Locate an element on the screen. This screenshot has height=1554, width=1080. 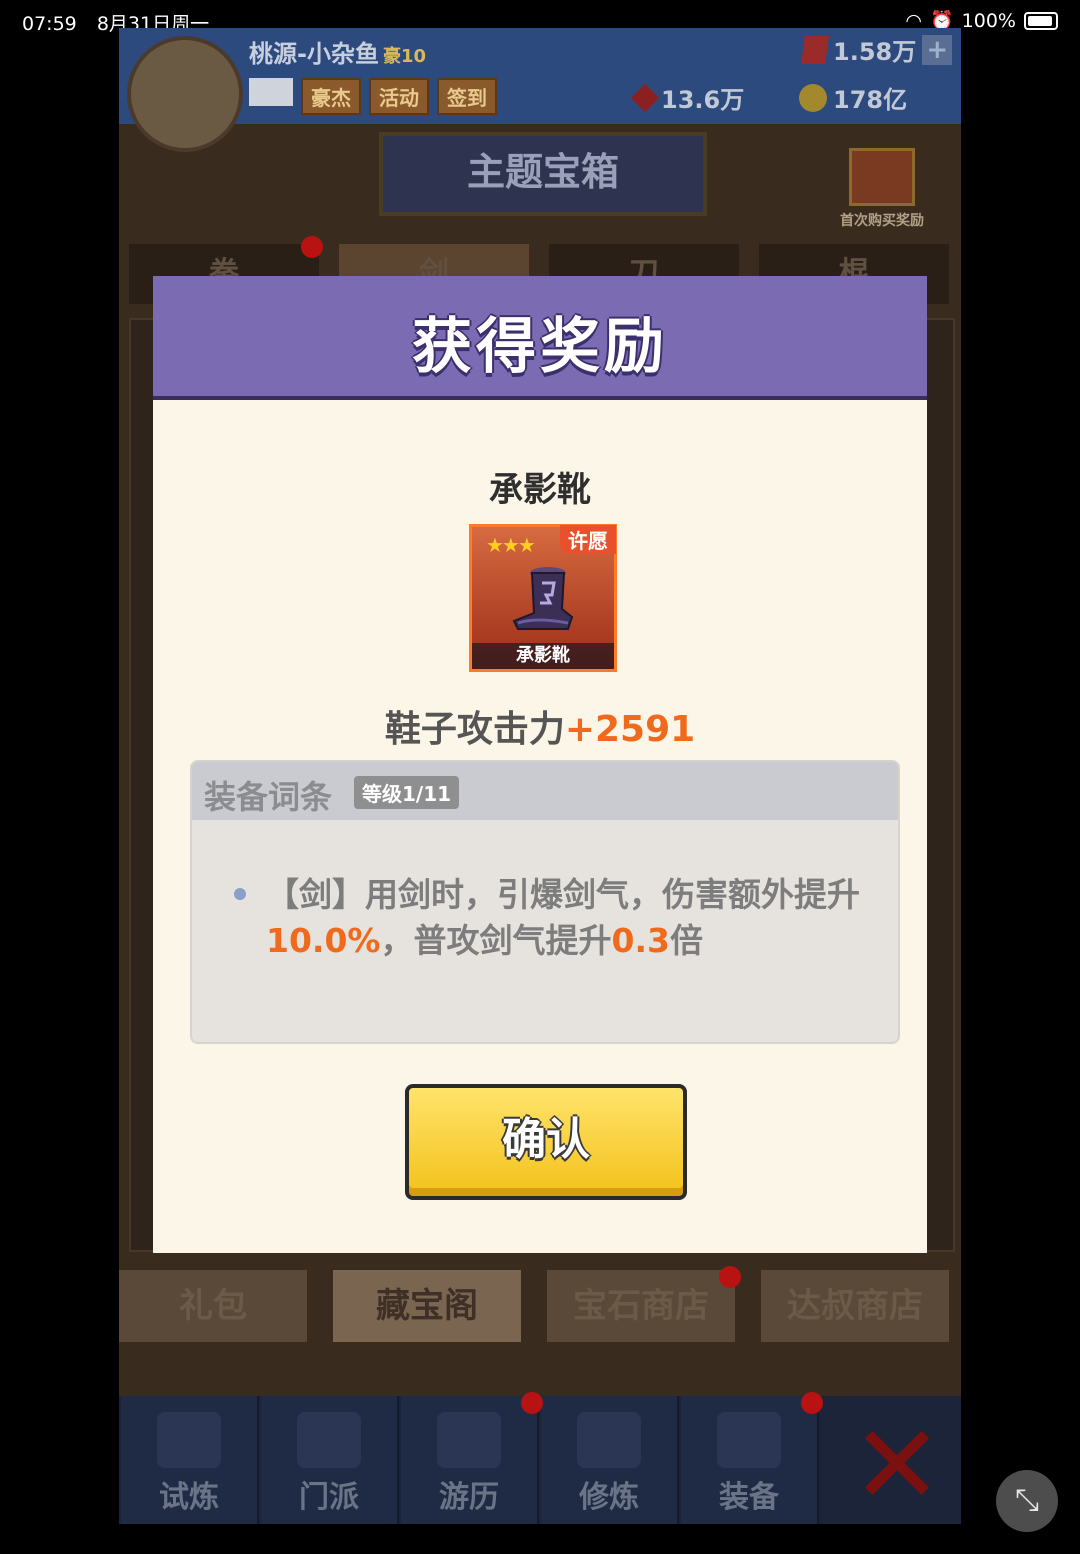
tab-gift-pack: 礼包 is located at coordinates (213, 1306).